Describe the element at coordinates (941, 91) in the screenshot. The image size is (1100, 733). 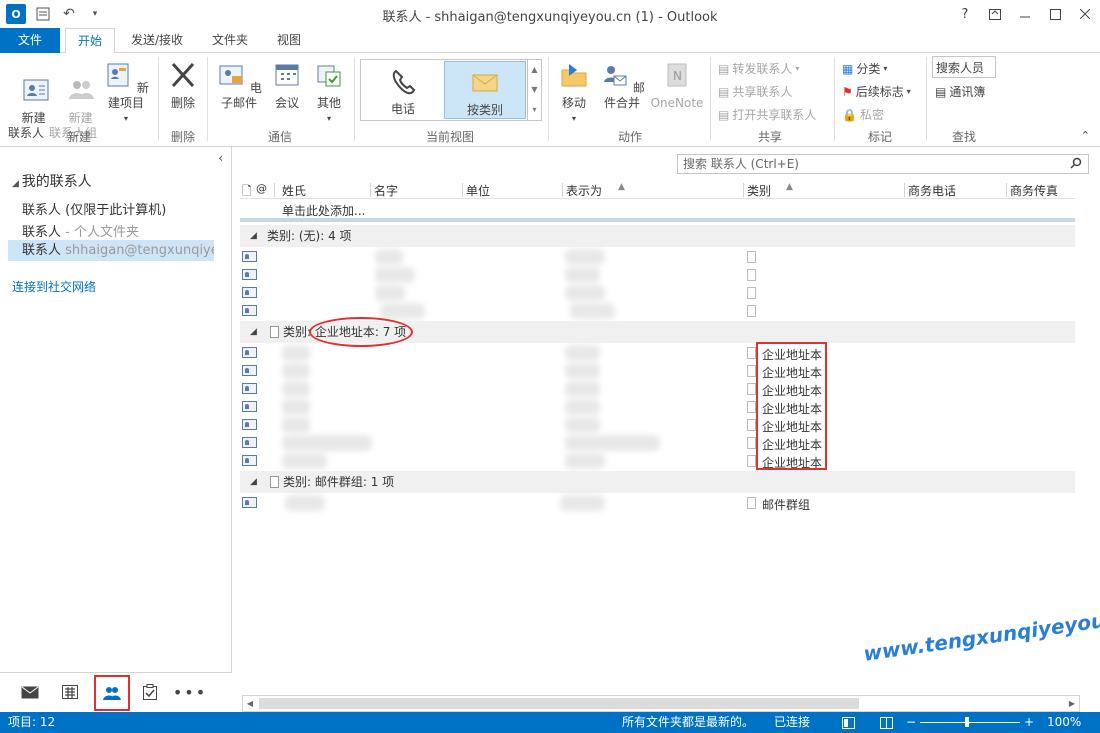
I see `address-book-icon: ▤` at that location.